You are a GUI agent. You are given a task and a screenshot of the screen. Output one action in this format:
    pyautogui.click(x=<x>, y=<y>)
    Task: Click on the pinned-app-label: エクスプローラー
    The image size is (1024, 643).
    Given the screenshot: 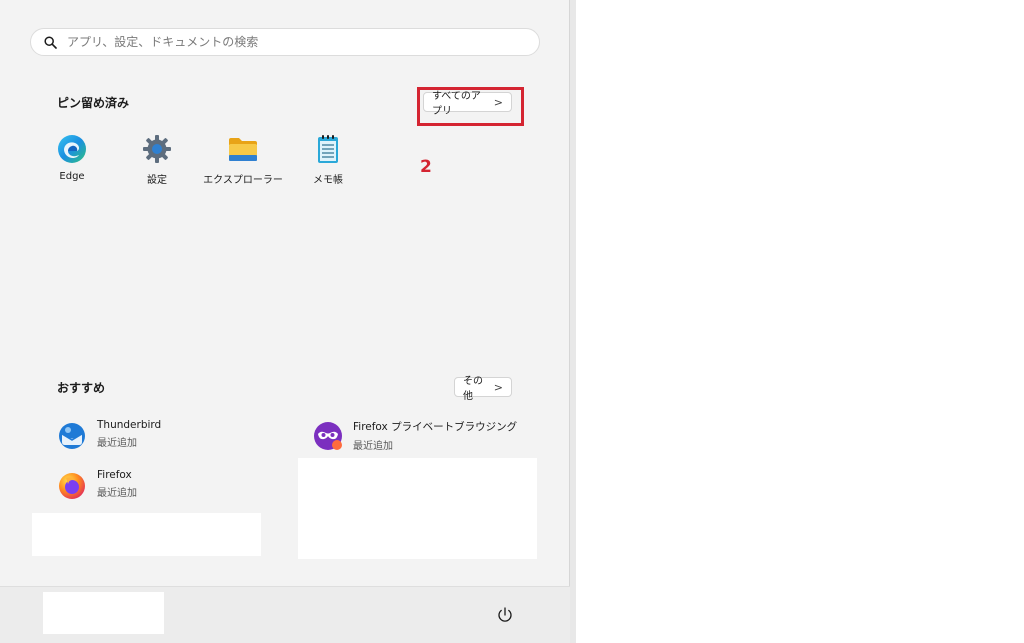 What is the action you would take?
    pyautogui.click(x=243, y=180)
    